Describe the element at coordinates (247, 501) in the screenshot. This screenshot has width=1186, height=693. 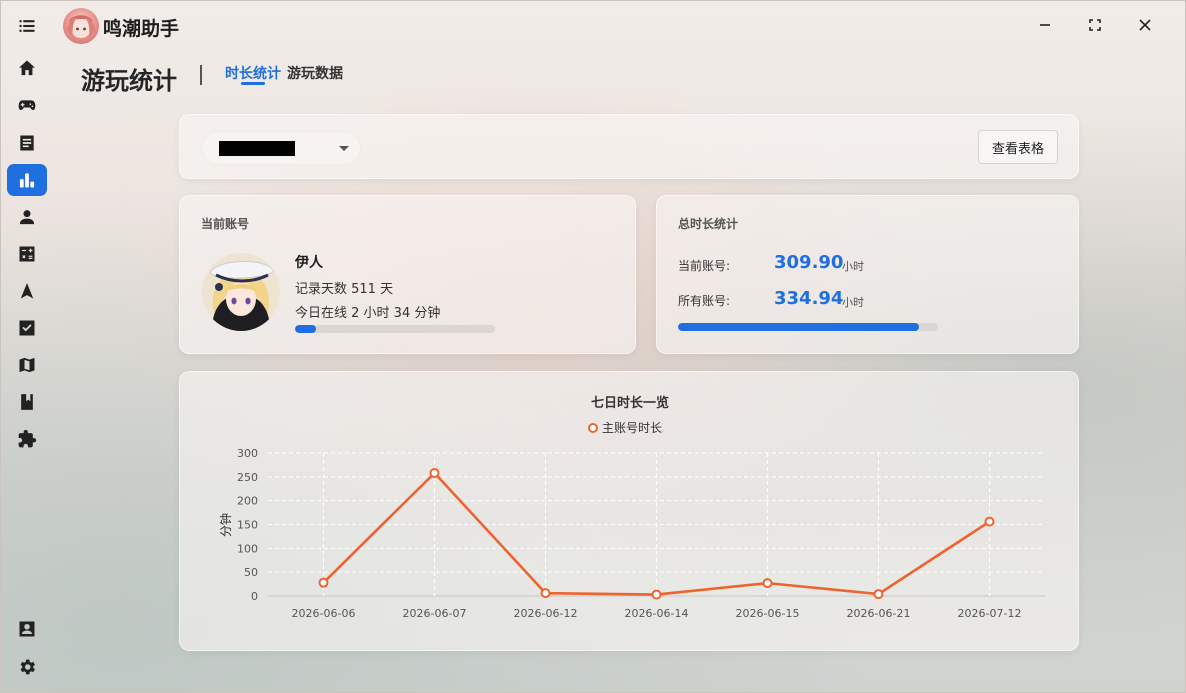
I see `y-tick-label: 200` at that location.